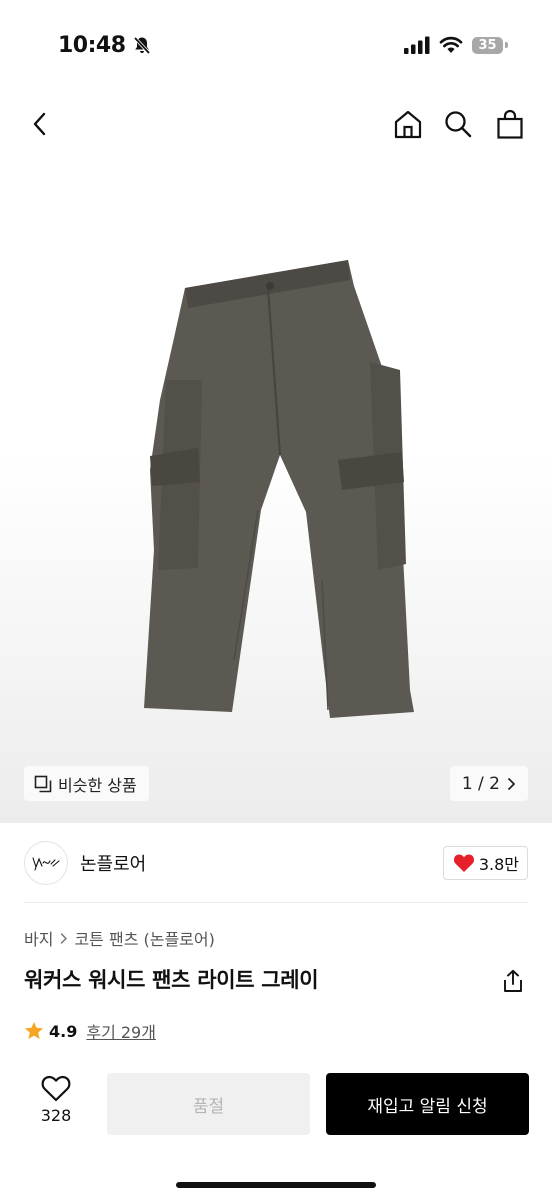 Image resolution: width=552 pixels, height=1200 pixels. I want to click on battery-indicator: 35, so click(490, 45).